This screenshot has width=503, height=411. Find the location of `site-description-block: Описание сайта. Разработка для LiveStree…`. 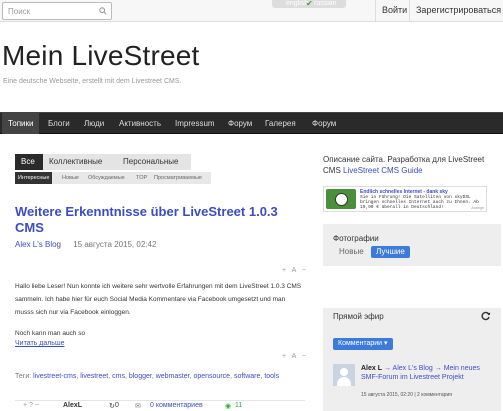

site-description-block: Описание сайта. Разработка для LiveStree… is located at coordinates (412, 165).